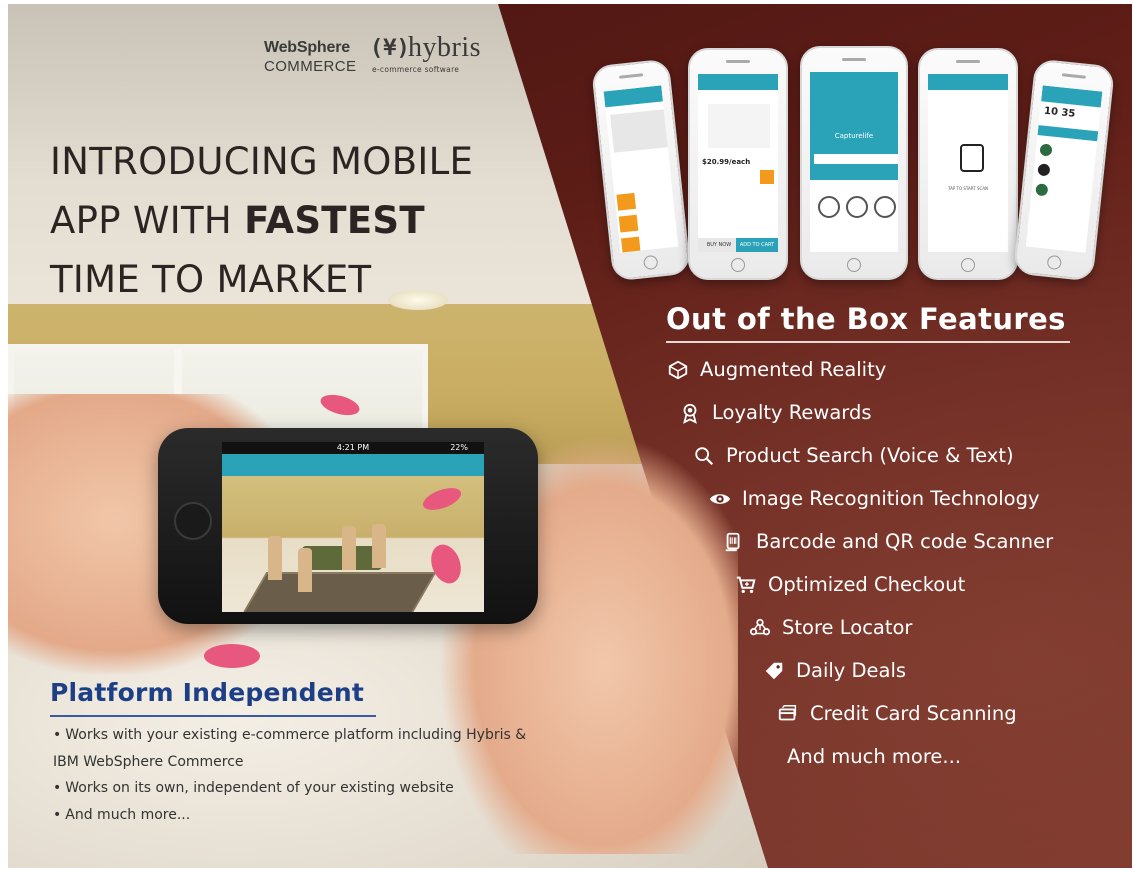  I want to click on feature-label: Store Locator, so click(847, 627).